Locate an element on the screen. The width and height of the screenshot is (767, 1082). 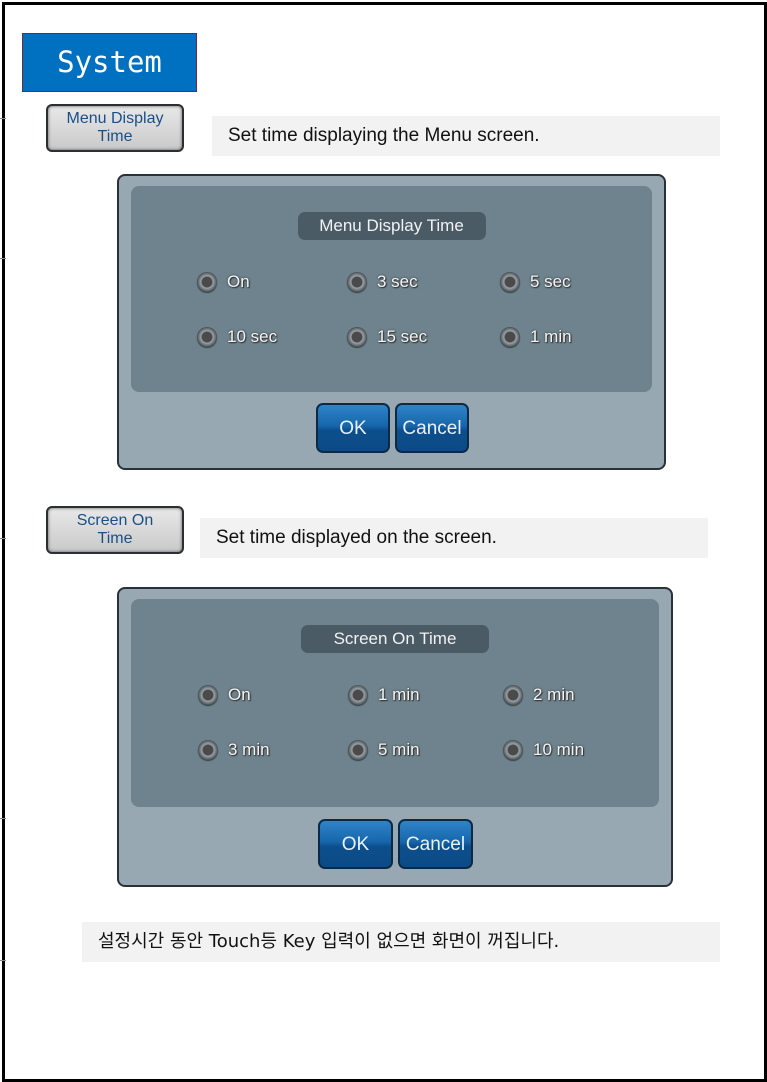
dialog-title: Screen On Time is located at coordinates (395, 639).